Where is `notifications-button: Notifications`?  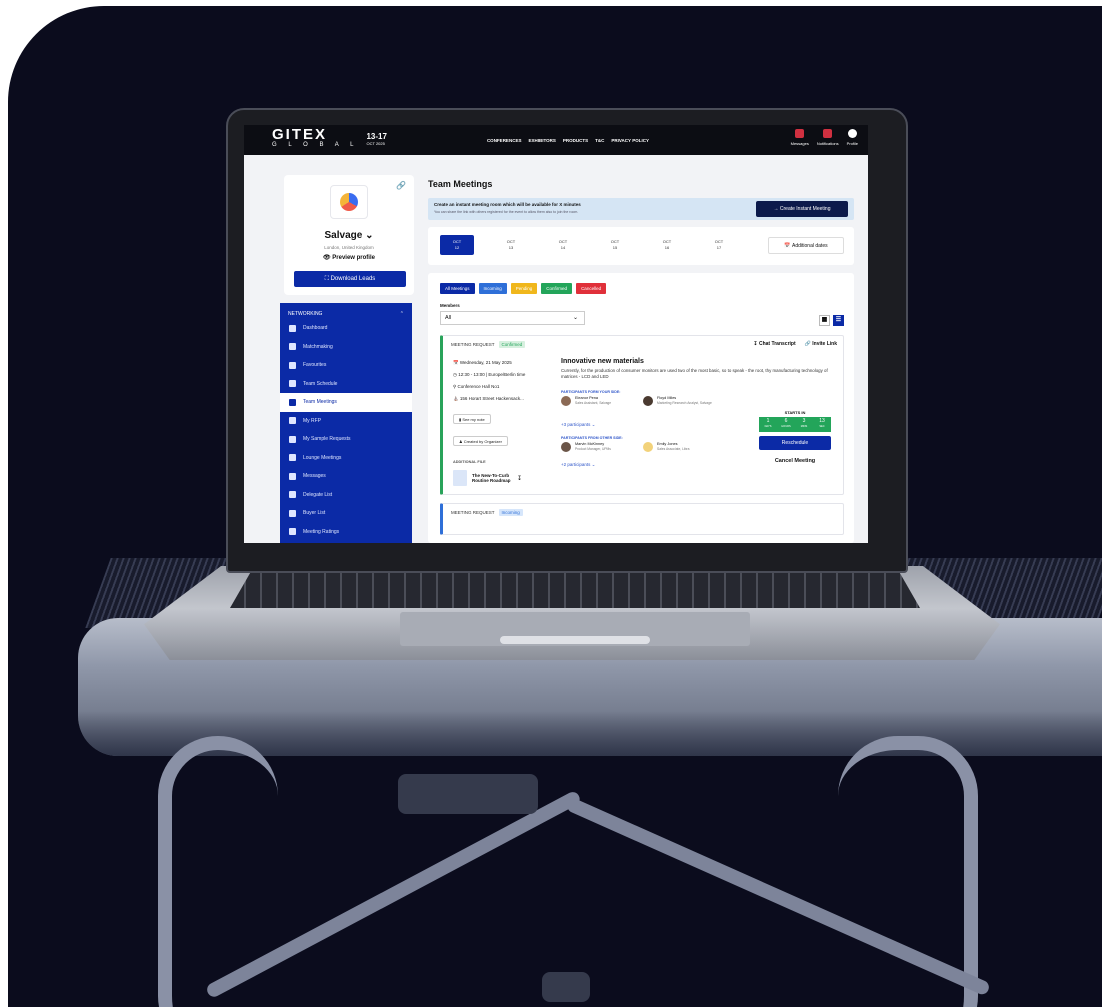 notifications-button: Notifications is located at coordinates (828, 137).